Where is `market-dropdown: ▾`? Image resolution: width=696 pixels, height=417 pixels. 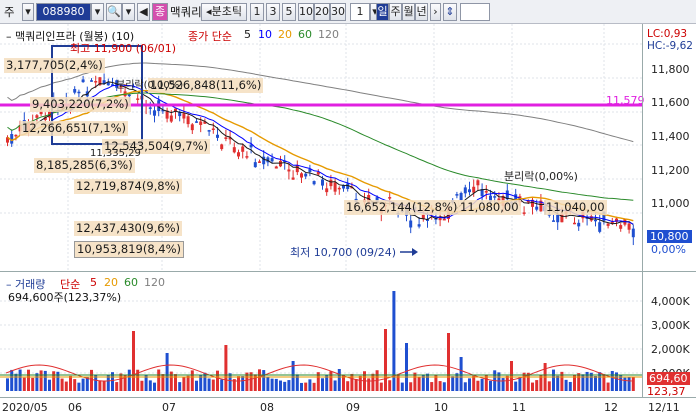 market-dropdown: ▾ is located at coordinates (28, 12).